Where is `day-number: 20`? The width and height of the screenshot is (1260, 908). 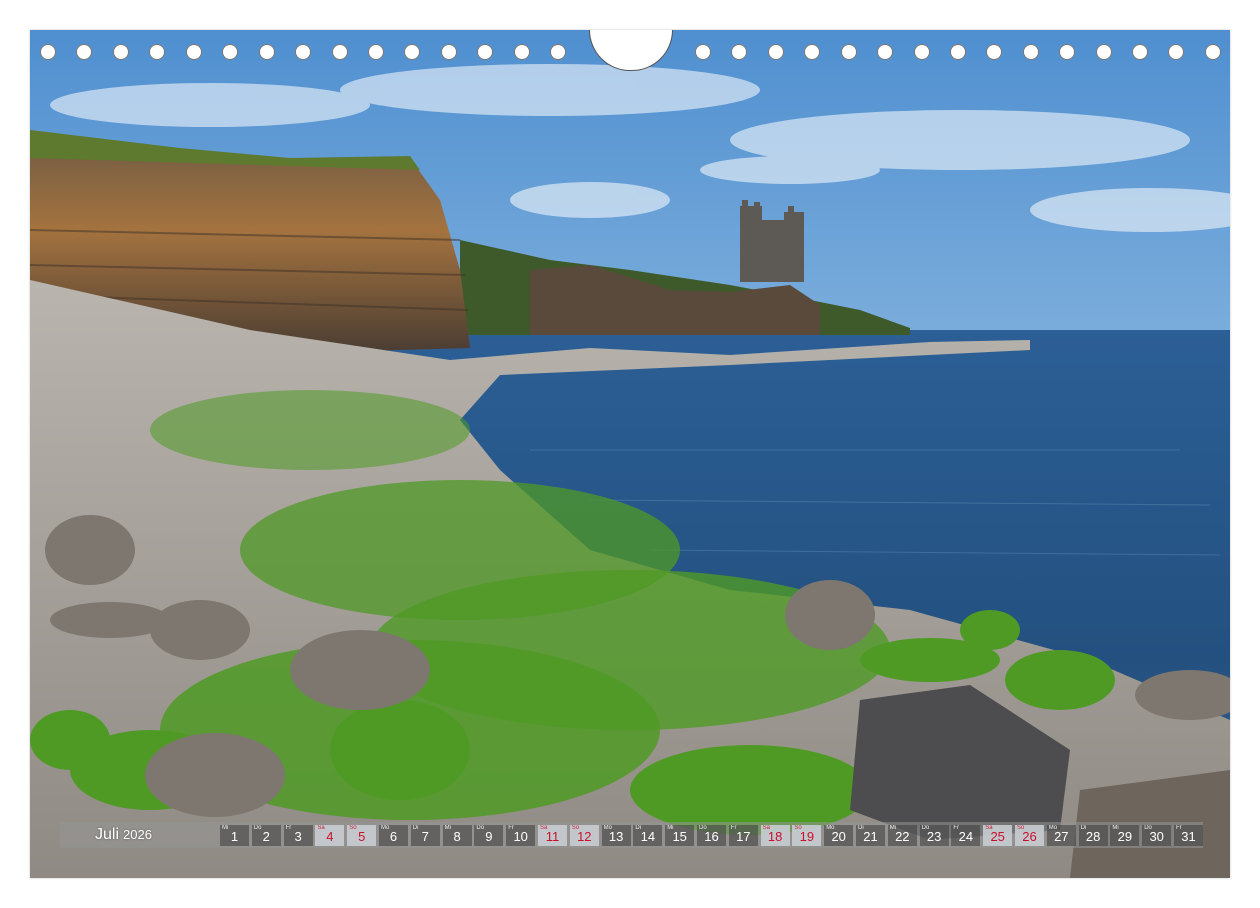 day-number: 20 is located at coordinates (838, 836).